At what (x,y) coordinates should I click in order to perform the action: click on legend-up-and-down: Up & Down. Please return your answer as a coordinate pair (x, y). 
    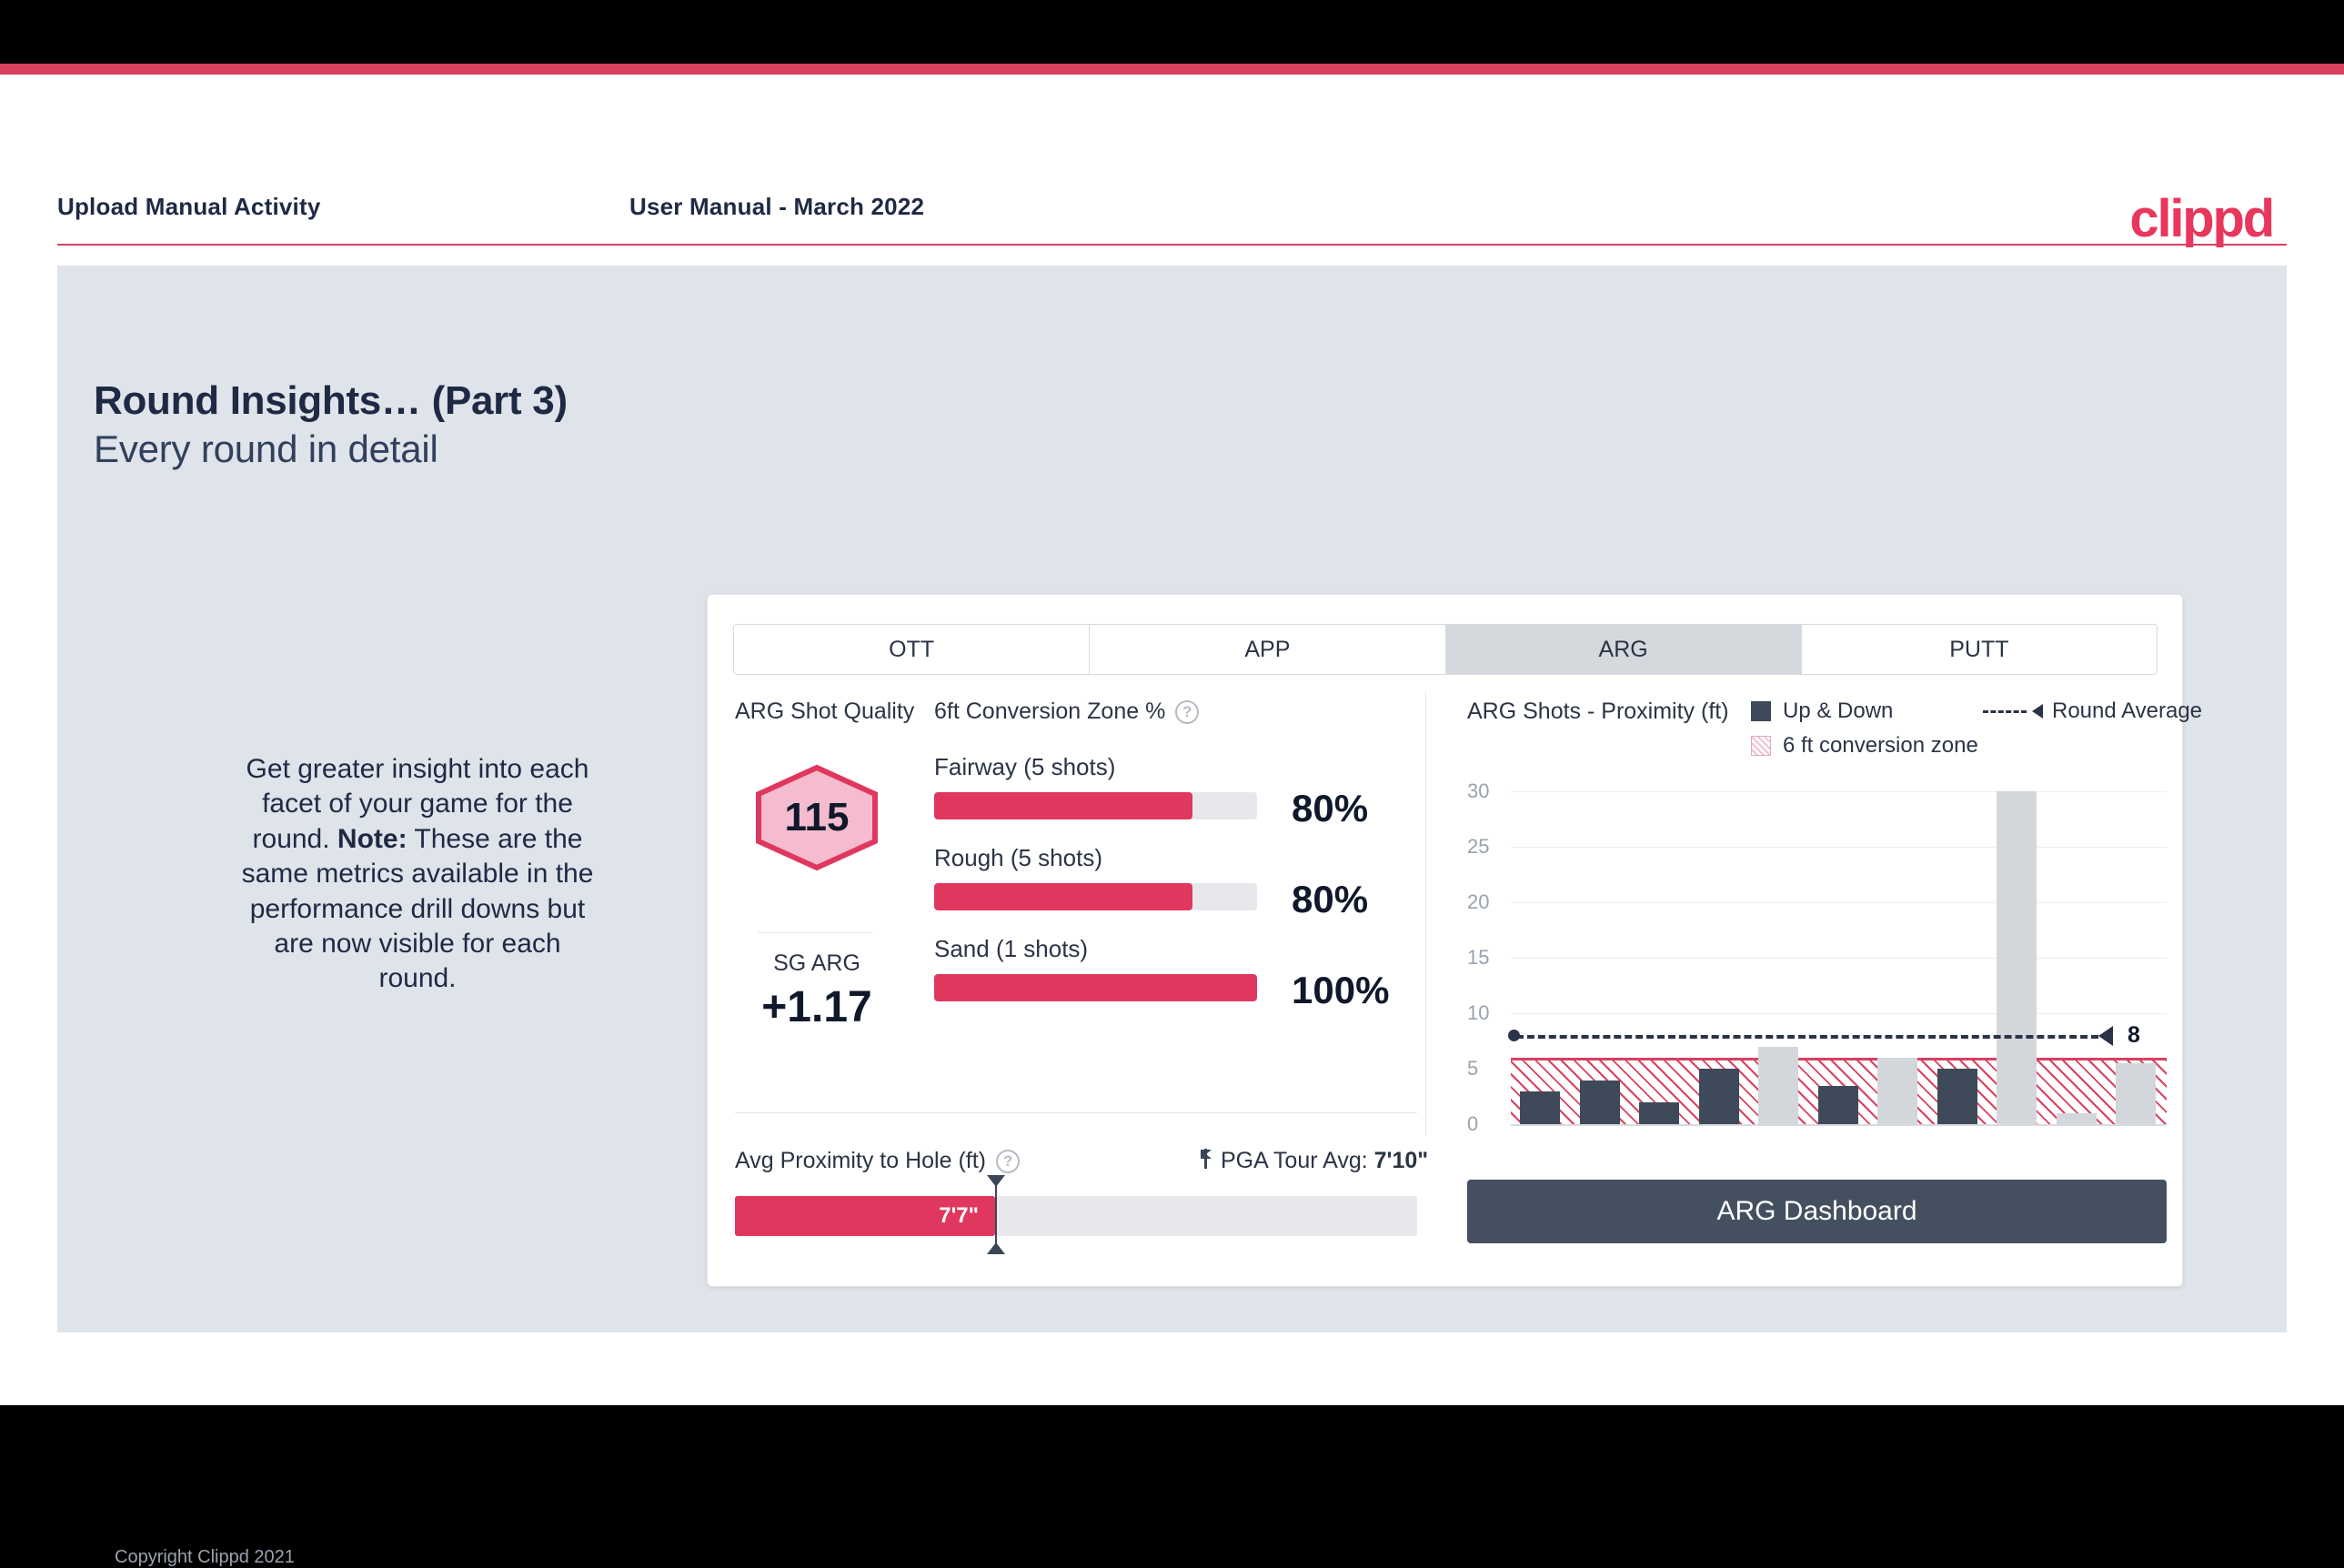
    Looking at the image, I should click on (1822, 711).